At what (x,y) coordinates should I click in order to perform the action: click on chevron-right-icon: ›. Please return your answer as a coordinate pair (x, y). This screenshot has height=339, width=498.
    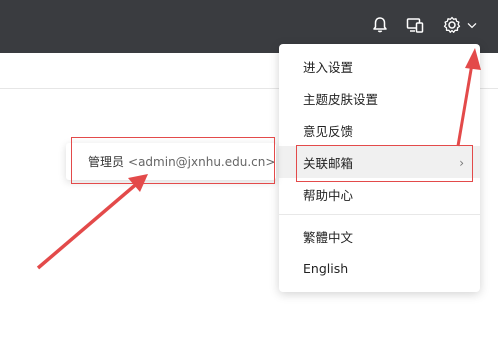
    Looking at the image, I should click on (461, 163).